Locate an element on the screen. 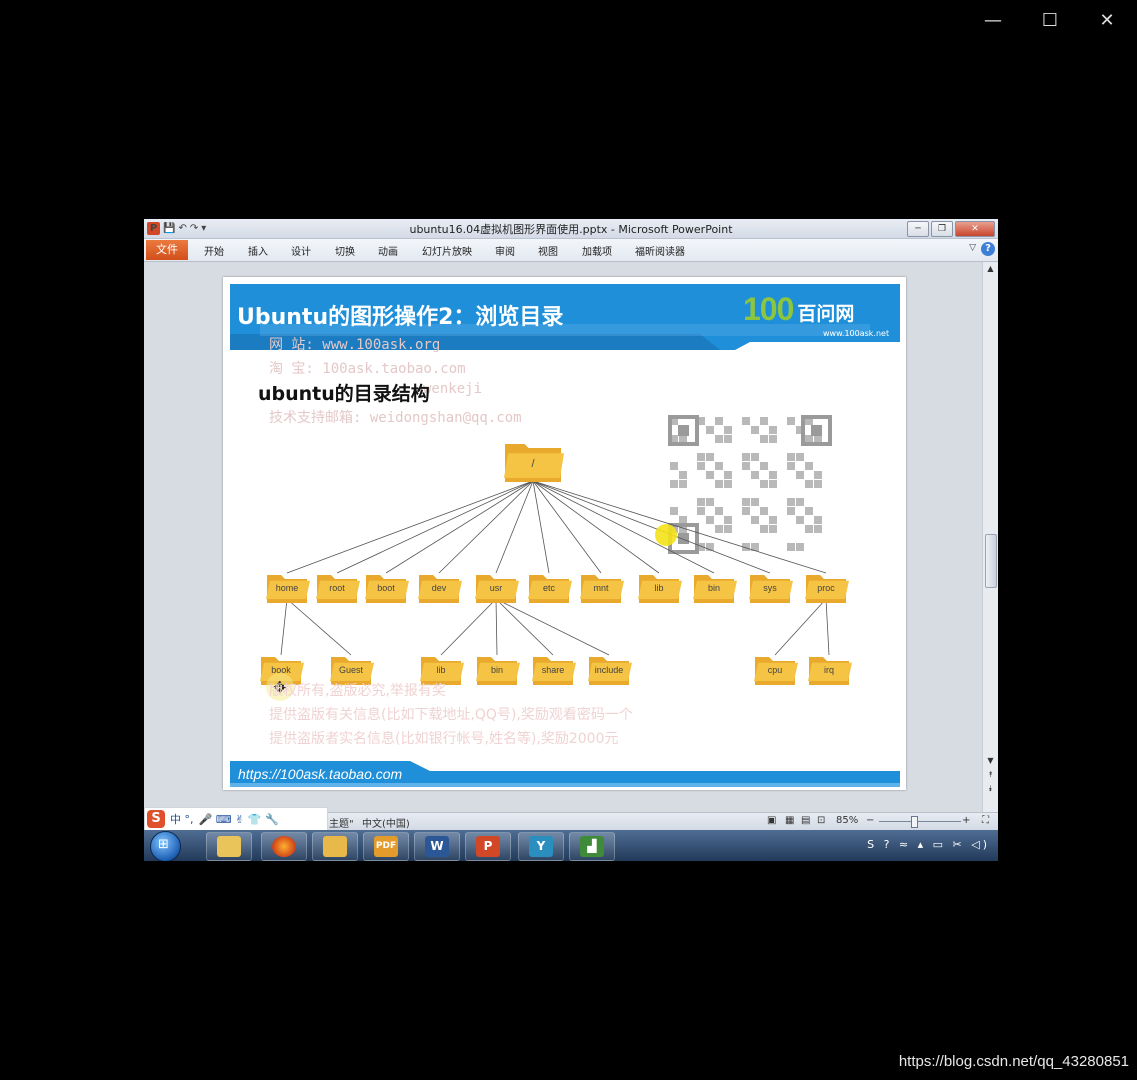 The image size is (1137, 1080). folder-node: mnt is located at coordinates (602, 589).